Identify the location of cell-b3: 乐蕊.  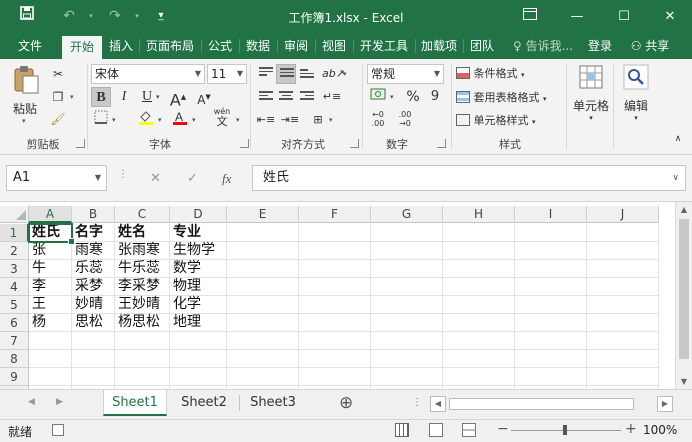
(93, 269).